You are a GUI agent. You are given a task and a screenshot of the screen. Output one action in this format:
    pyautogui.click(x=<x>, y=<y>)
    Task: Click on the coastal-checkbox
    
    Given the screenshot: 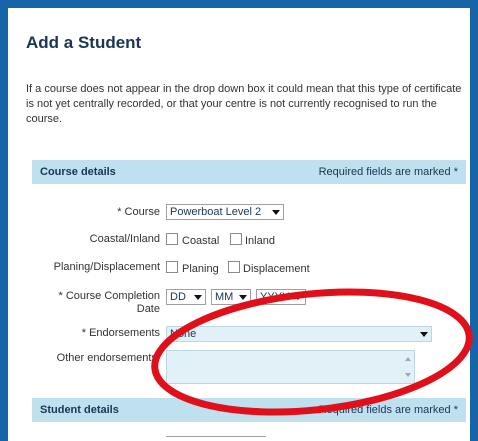 What is the action you would take?
    pyautogui.click(x=172, y=239)
    